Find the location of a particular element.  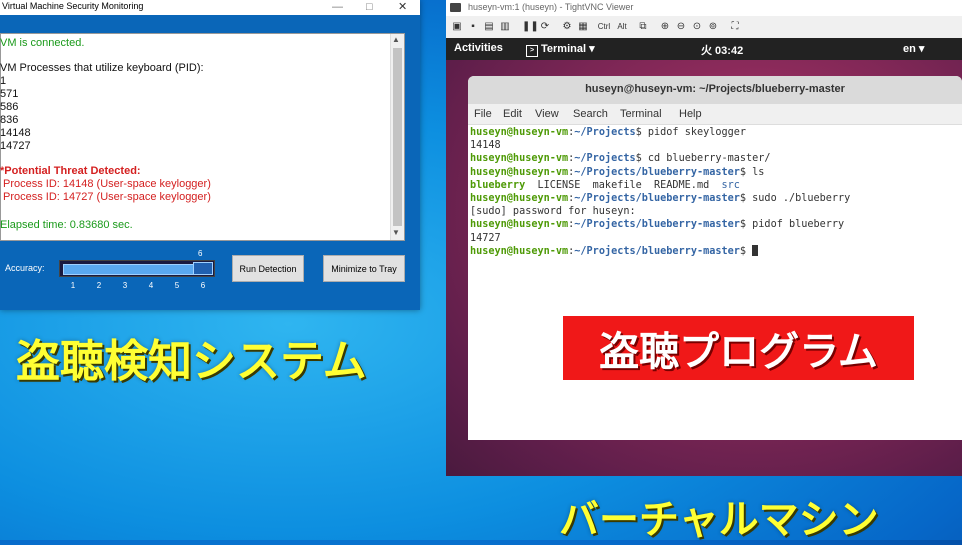

slider-tick-label: 1 is located at coordinates (73, 285).